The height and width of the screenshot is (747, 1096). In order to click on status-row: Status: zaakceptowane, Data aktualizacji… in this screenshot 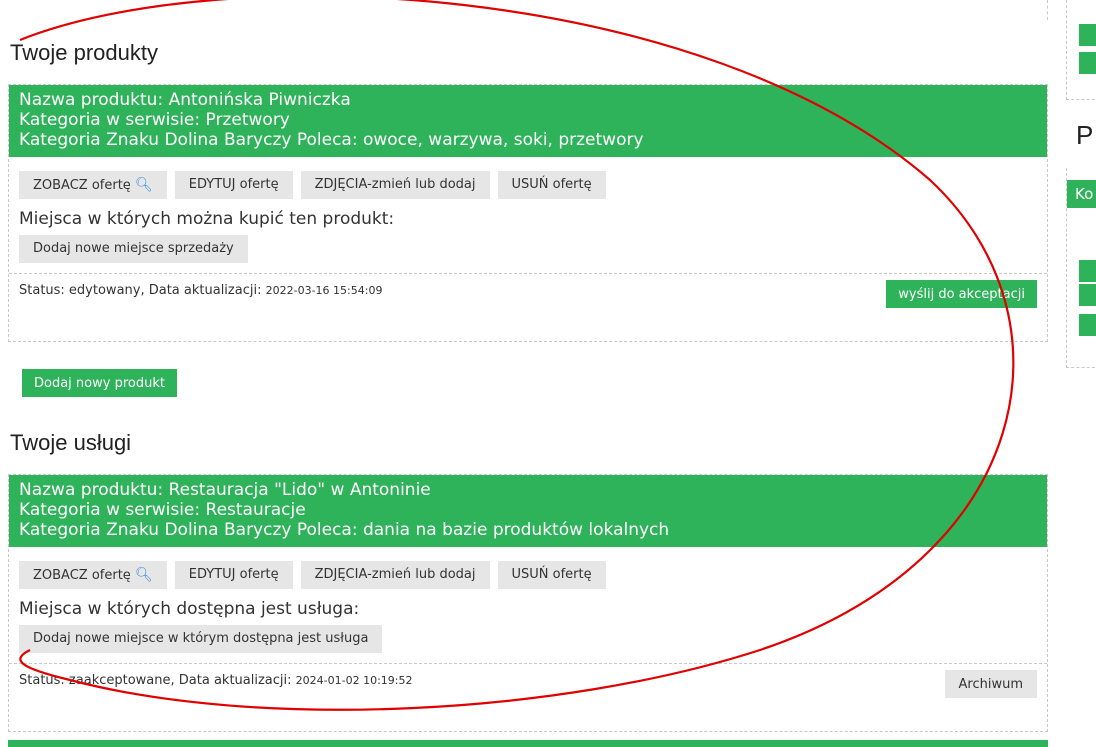, I will do `click(528, 683)`.